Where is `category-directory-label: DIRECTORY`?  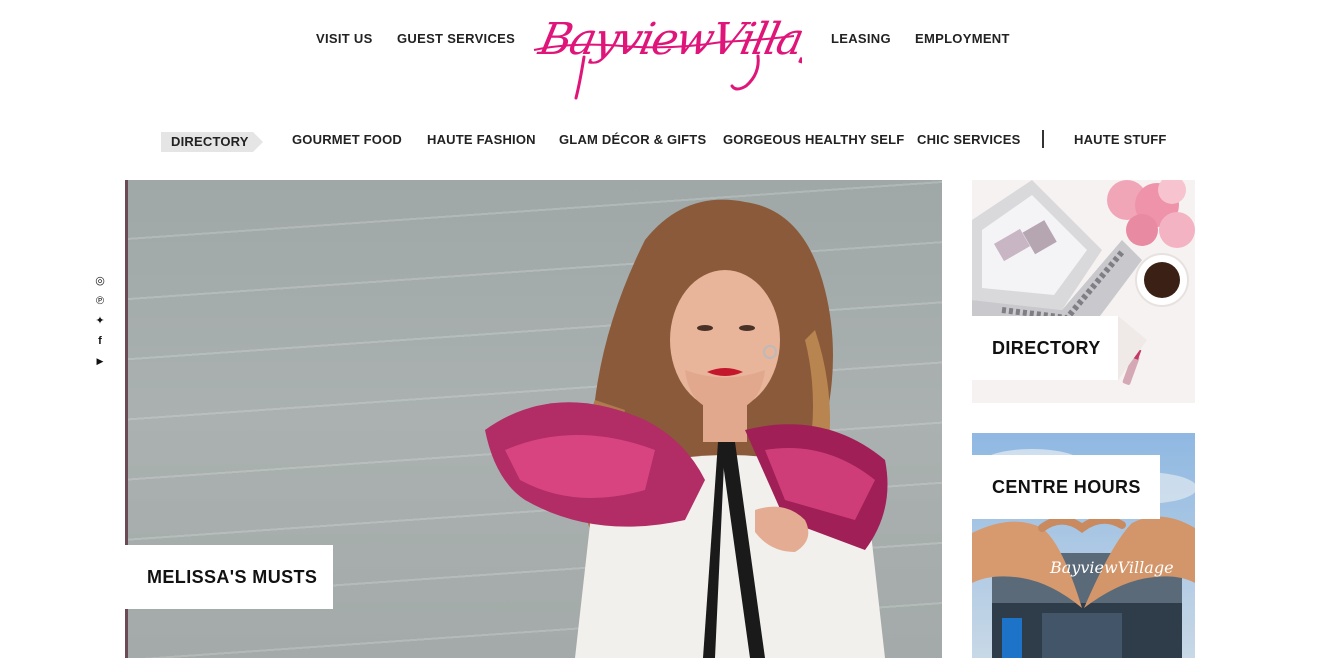 category-directory-label: DIRECTORY is located at coordinates (210, 141).